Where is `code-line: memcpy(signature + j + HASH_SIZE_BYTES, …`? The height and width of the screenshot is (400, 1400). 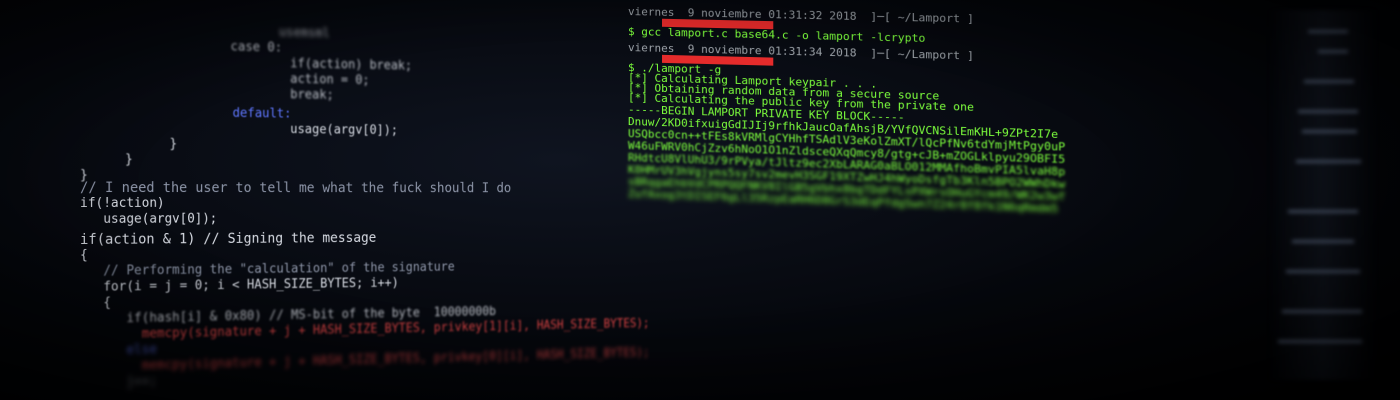
code-line: memcpy(signature + j + HASH_SIZE_BYTES, … is located at coordinates (365, 360).